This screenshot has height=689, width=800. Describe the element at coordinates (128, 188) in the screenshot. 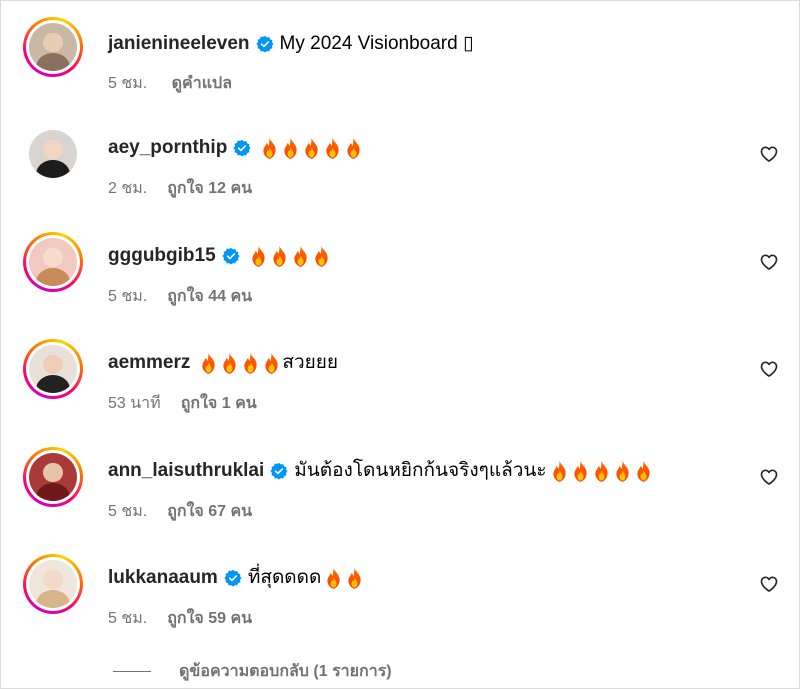

I see `comment-timestamp: 2 ชม.` at that location.